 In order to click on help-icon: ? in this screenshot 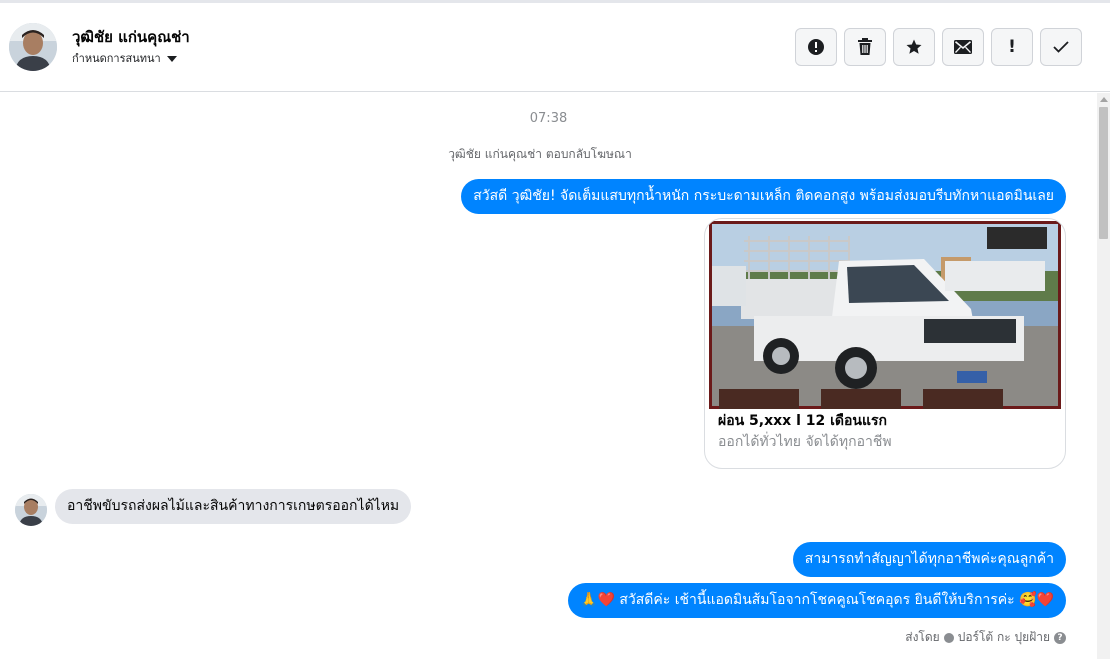, I will do `click(1060, 637)`.